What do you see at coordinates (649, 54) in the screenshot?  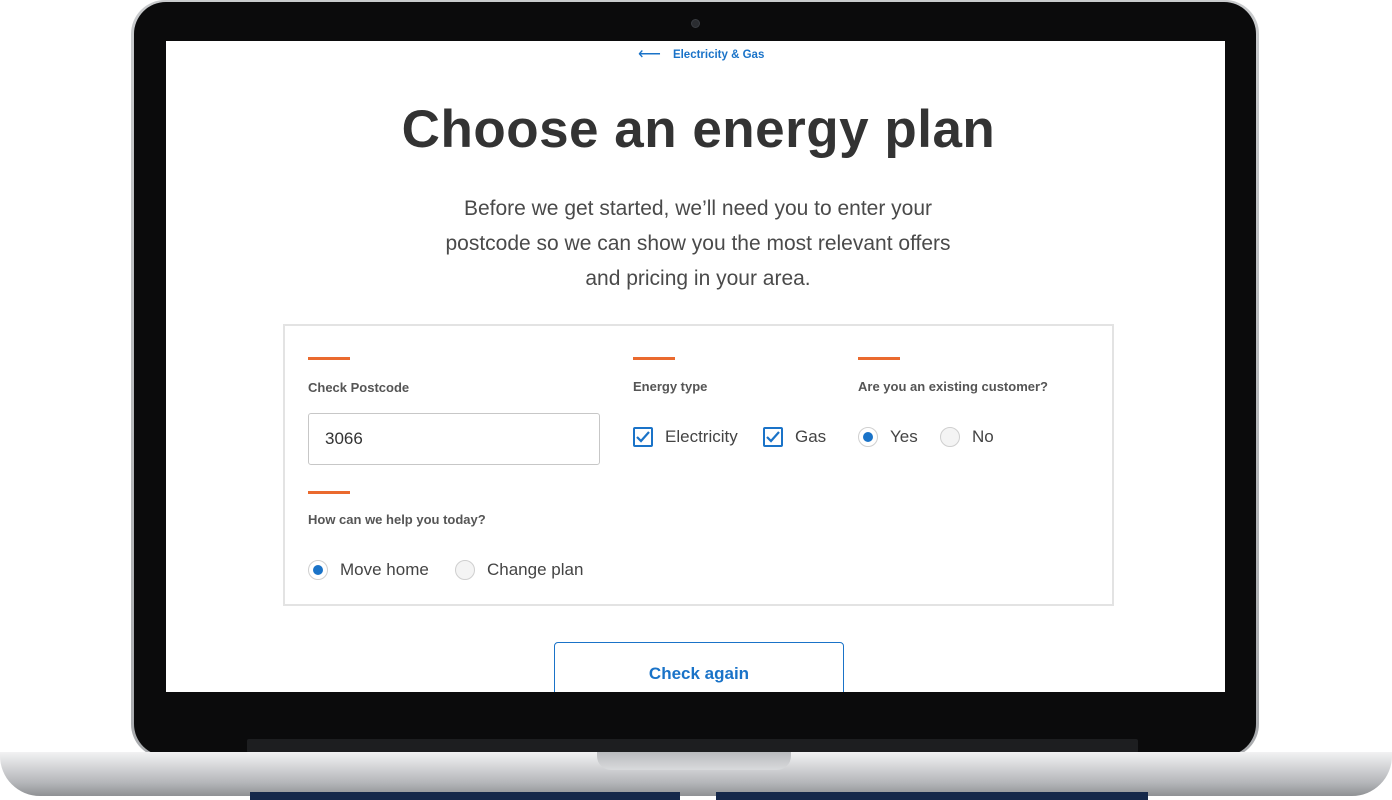 I see `left-arrow-icon: ⟵` at bounding box center [649, 54].